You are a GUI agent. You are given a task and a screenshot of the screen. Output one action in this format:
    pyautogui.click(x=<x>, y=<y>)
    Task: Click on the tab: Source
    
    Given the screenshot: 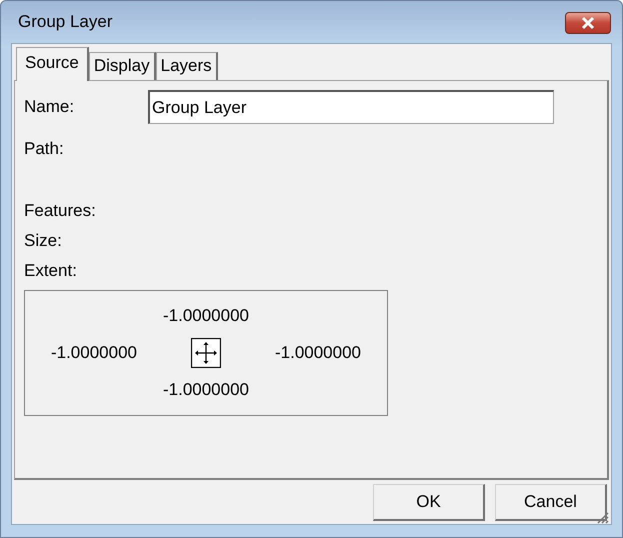 What is the action you would take?
    pyautogui.click(x=52, y=64)
    